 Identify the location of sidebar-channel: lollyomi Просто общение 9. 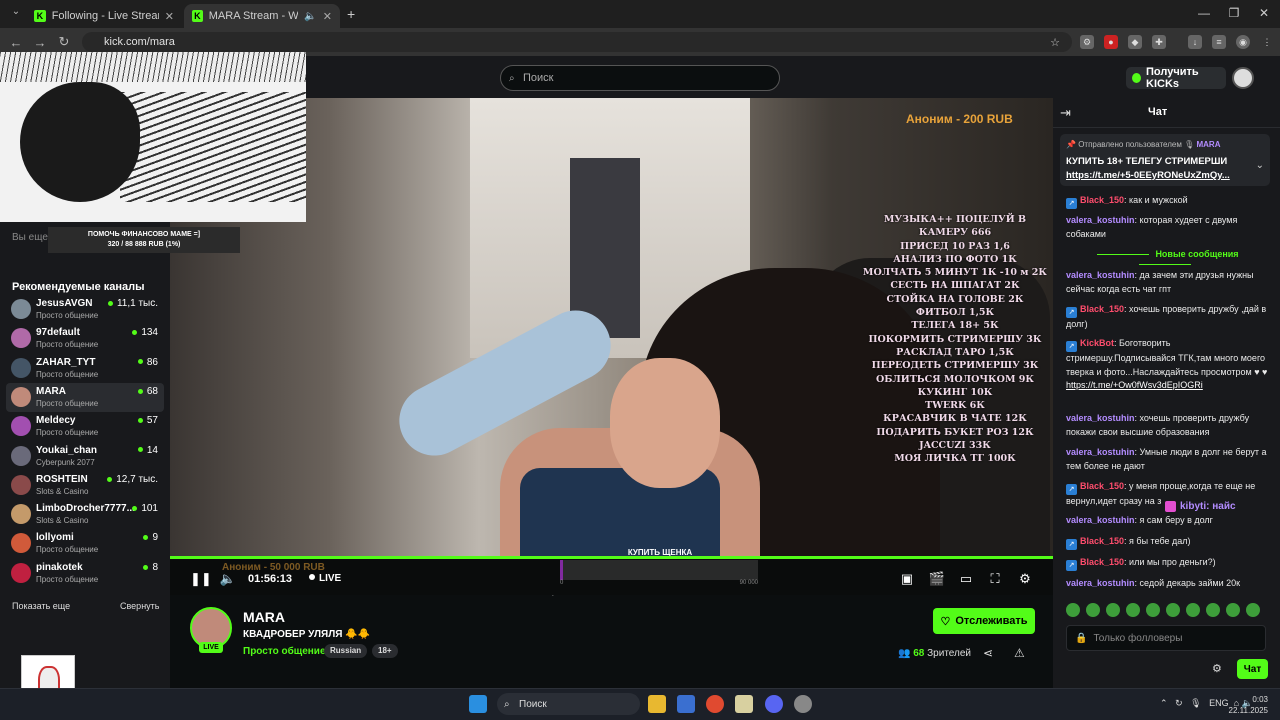
(85, 543).